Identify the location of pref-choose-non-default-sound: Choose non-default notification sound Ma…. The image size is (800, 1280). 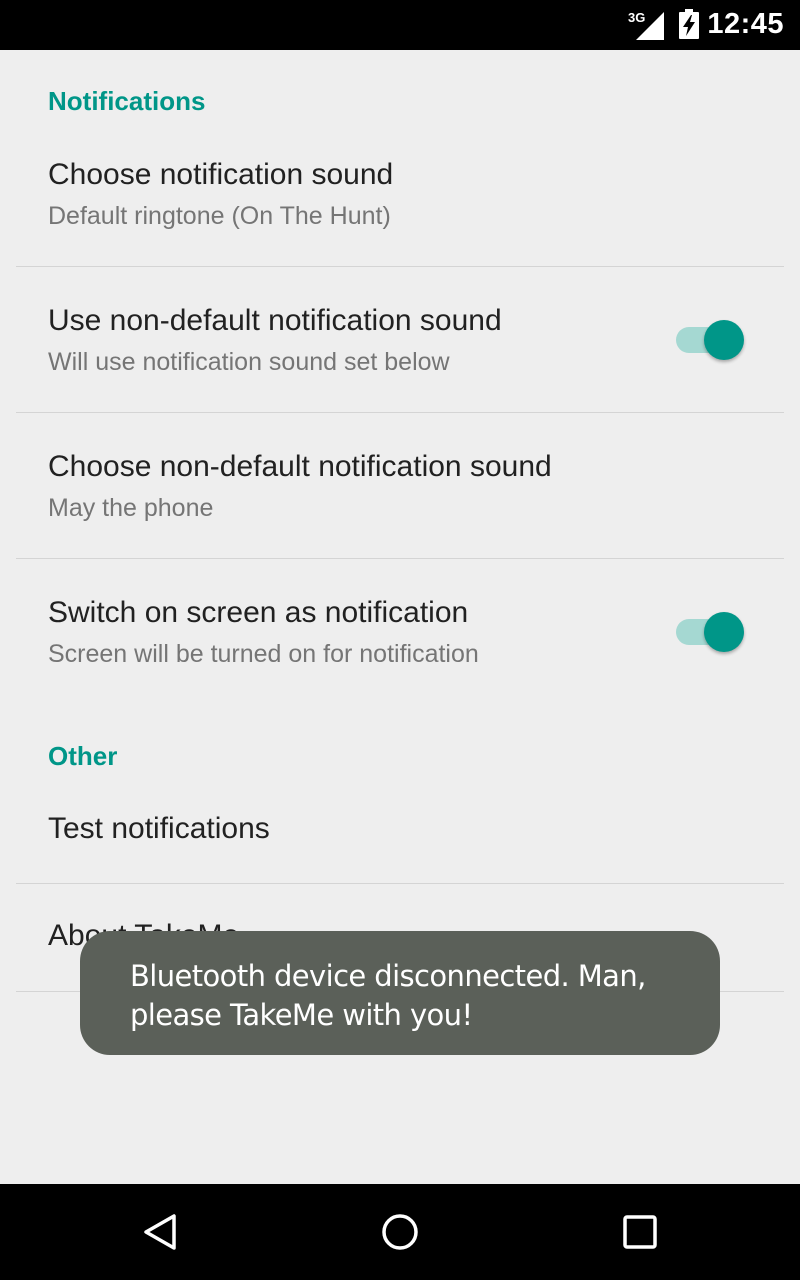
(400, 495).